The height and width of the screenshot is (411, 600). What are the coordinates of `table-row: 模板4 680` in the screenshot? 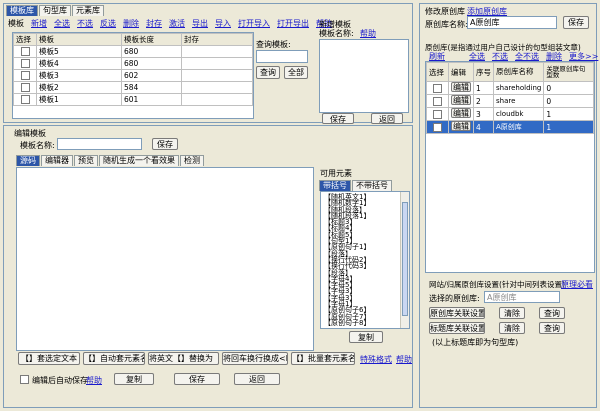 It's located at (133, 63).